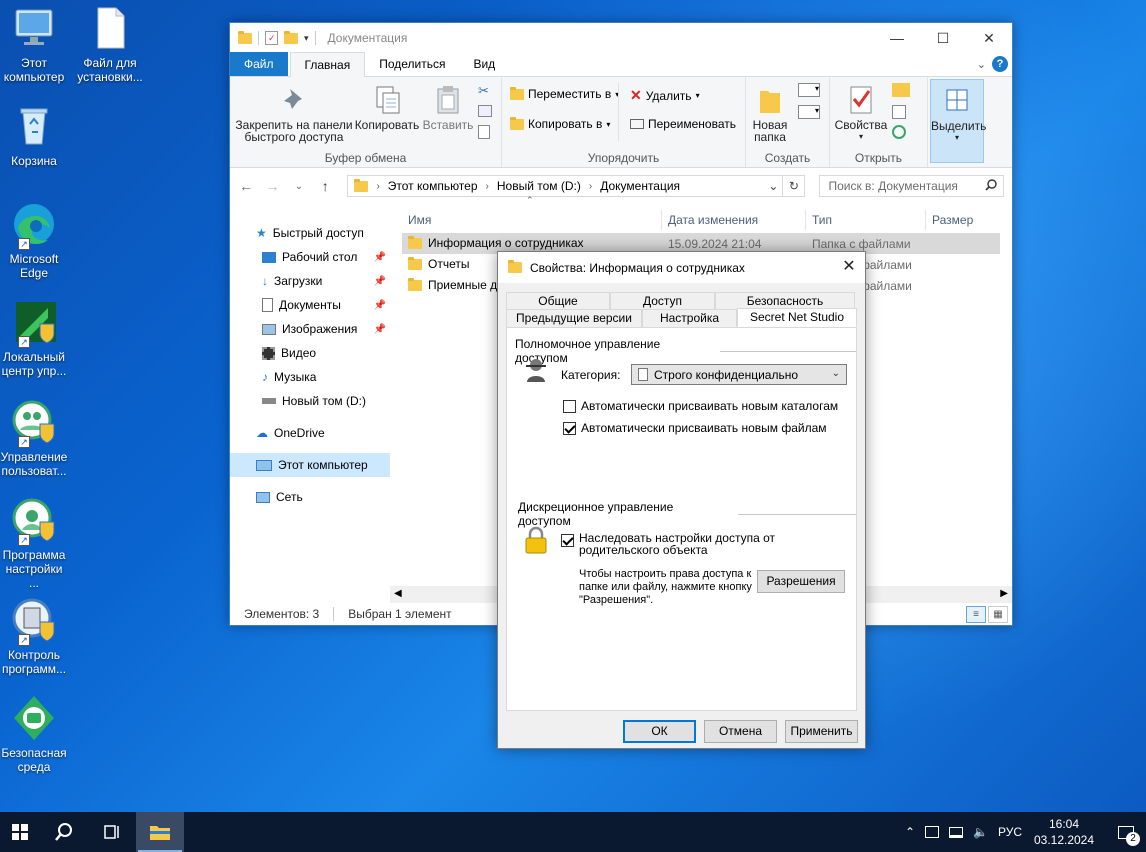 The width and height of the screenshot is (1146, 852). What do you see at coordinates (665, 95) in the screenshot?
I see `delete-button: ✕ Удалить ▾` at bounding box center [665, 95].